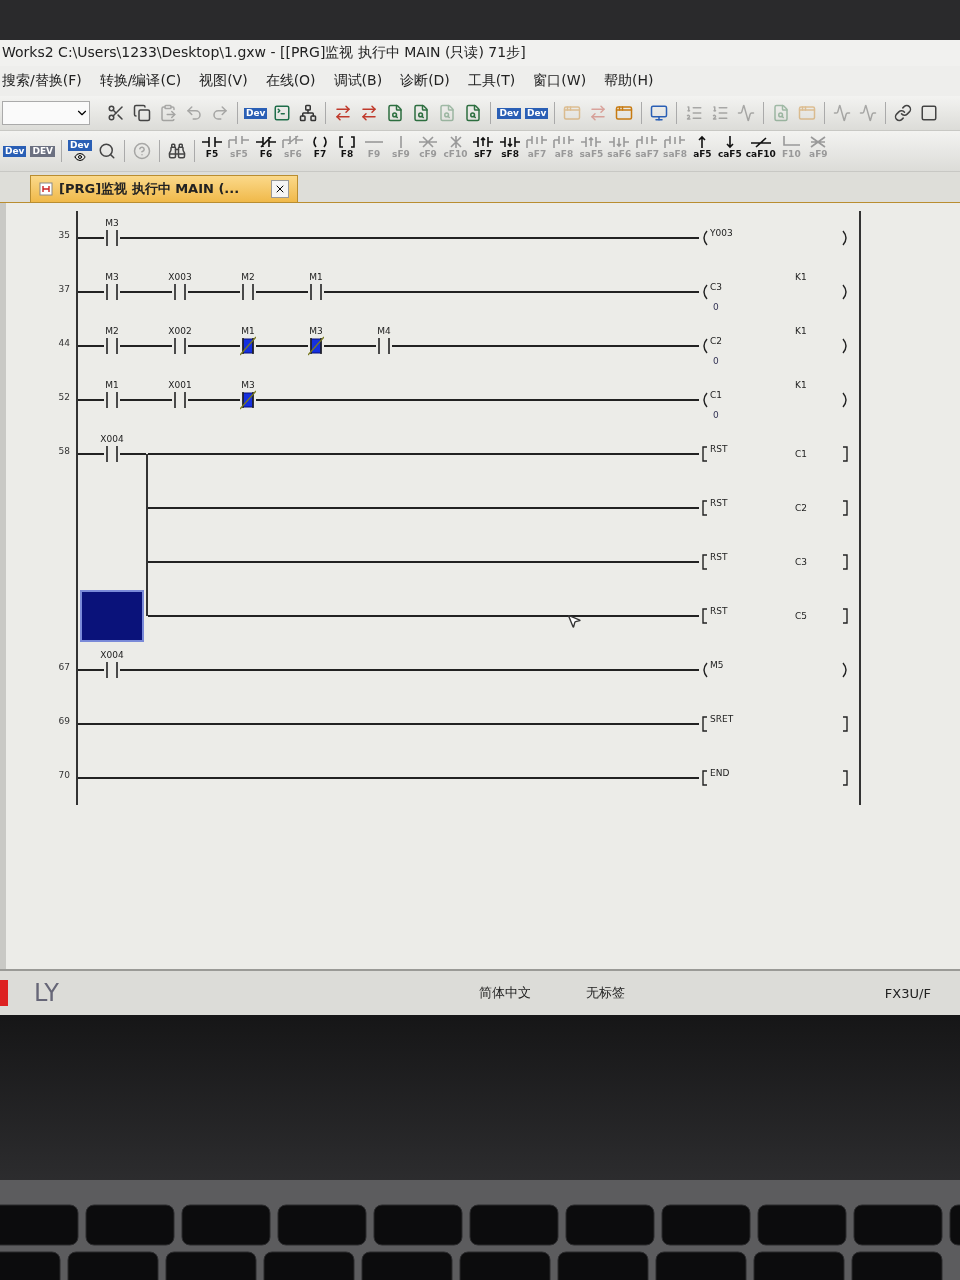 The height and width of the screenshot is (1280, 960). Describe the element at coordinates (266, 151) in the screenshot. I see `ladder-tool-button: F6` at that location.